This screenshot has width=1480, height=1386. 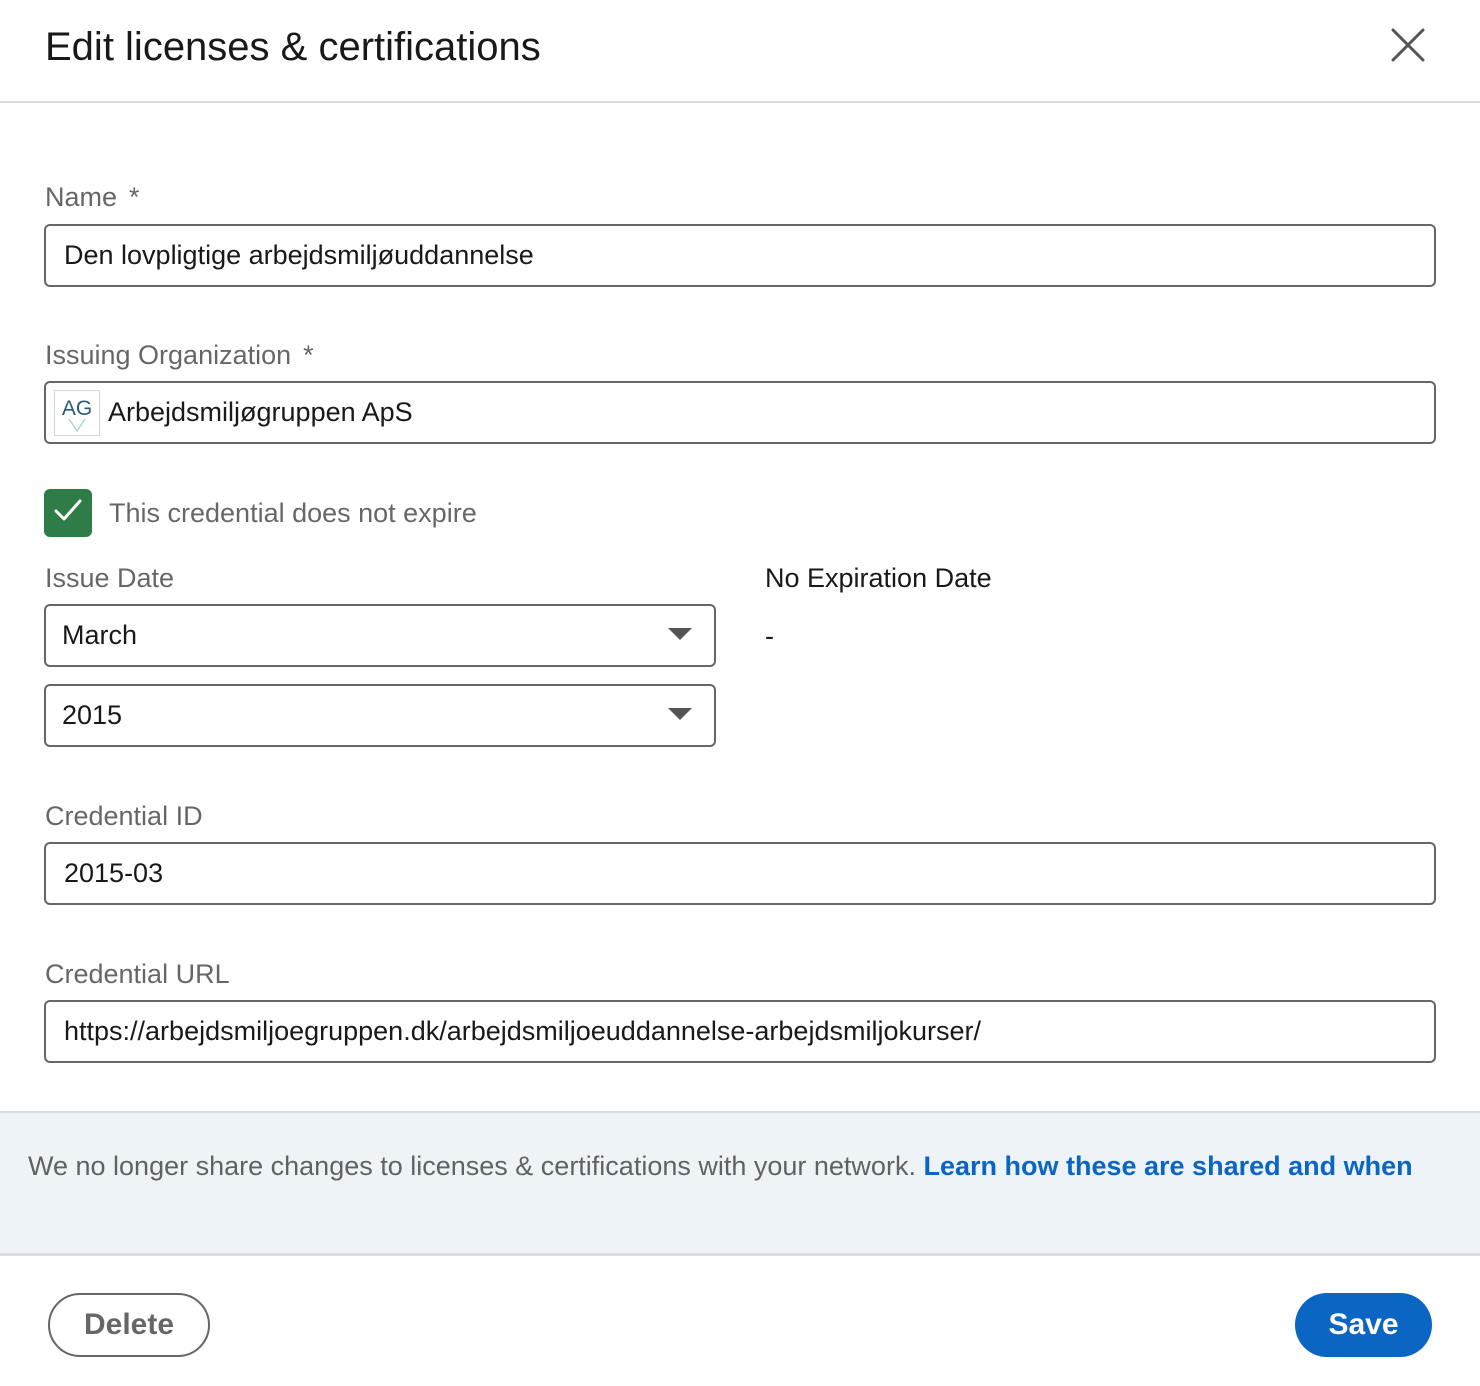 What do you see at coordinates (137, 974) in the screenshot?
I see `credential-url-label: Credential URL` at bounding box center [137, 974].